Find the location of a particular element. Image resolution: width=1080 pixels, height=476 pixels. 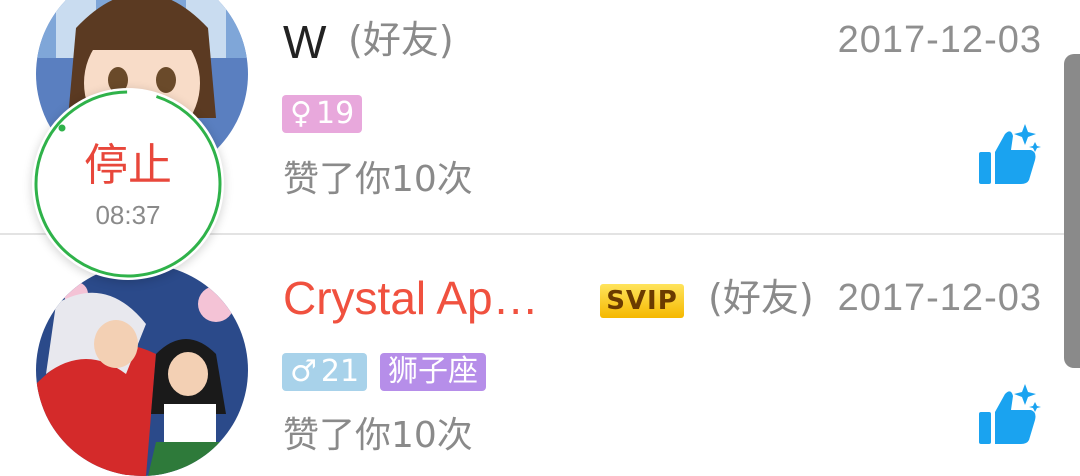

recording-stop-button: 停止 08:37 is located at coordinates (128, 184).